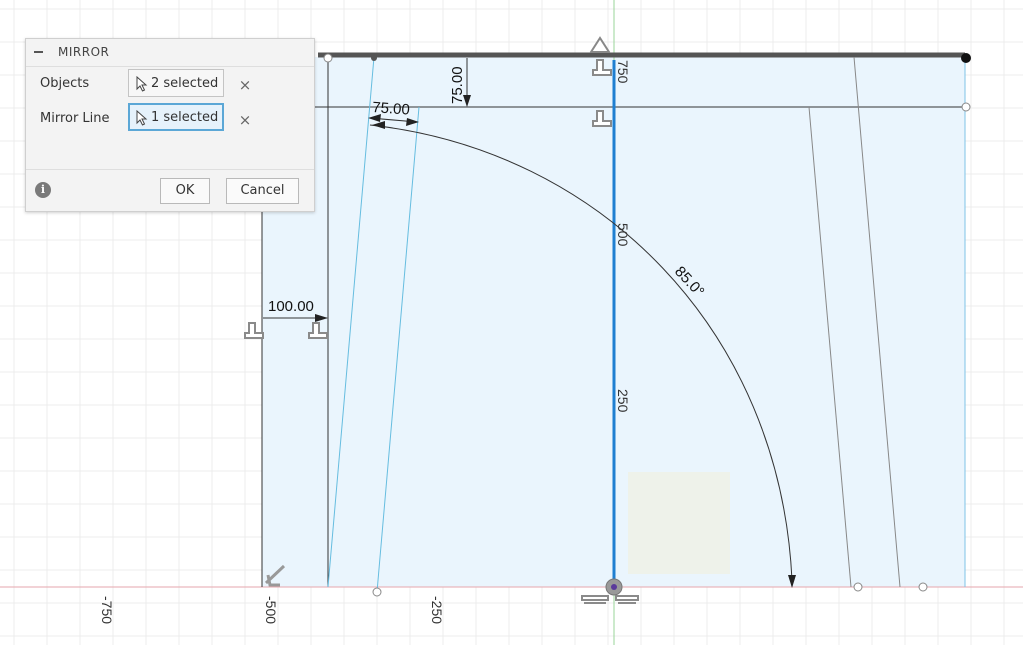 The height and width of the screenshot is (645, 1023). I want to click on info-icon: i, so click(43, 190).